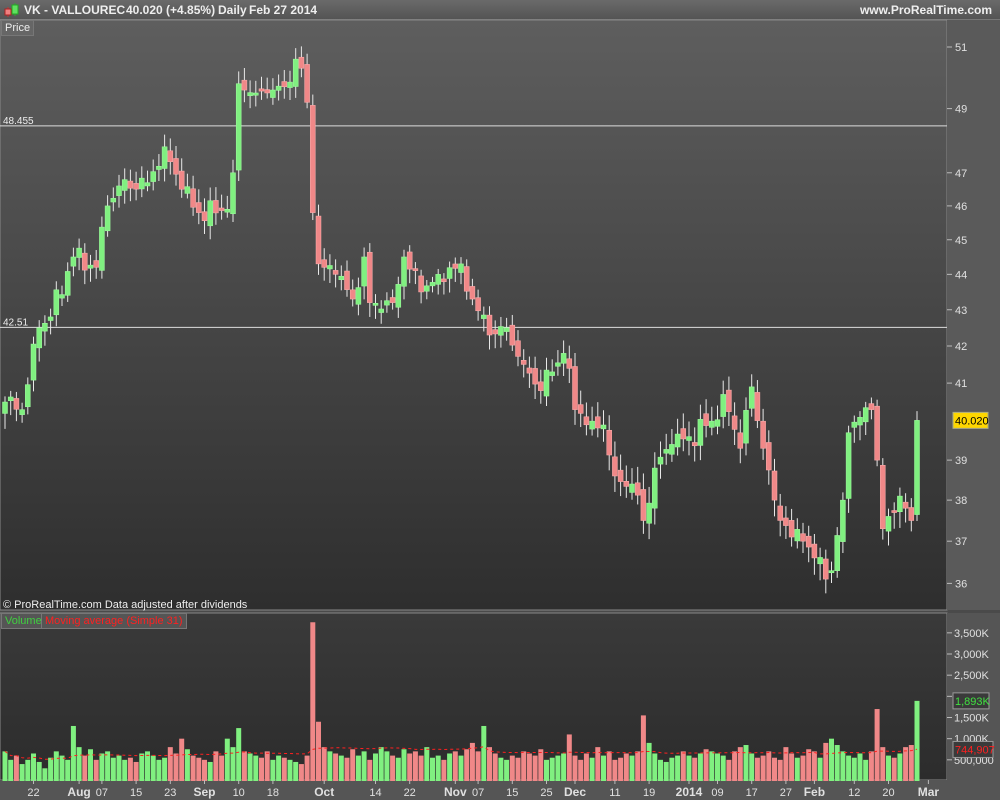  I want to click on volume-tick-label: 2,500K, so click(972, 676).